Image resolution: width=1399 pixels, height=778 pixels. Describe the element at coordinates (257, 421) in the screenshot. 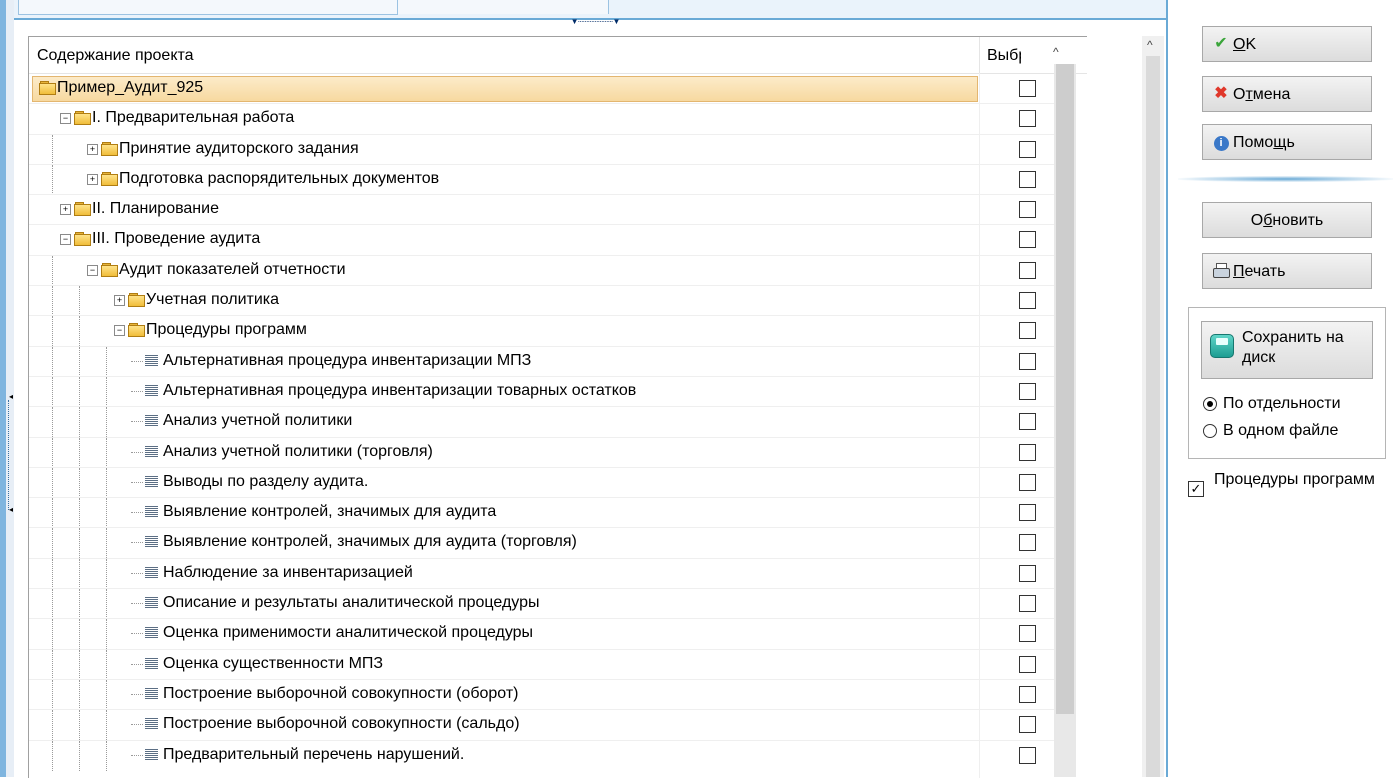

I see `tree-item-label: Анализ учетной политики` at that location.